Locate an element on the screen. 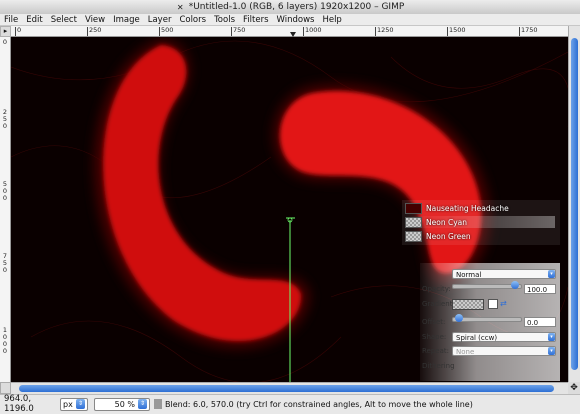 The image size is (580, 414). menu-help: Help is located at coordinates (331, 20).